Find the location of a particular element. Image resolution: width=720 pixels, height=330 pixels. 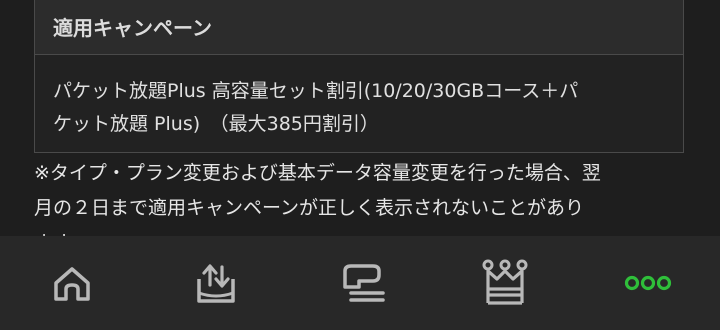

more-dots-icon is located at coordinates (648, 283).